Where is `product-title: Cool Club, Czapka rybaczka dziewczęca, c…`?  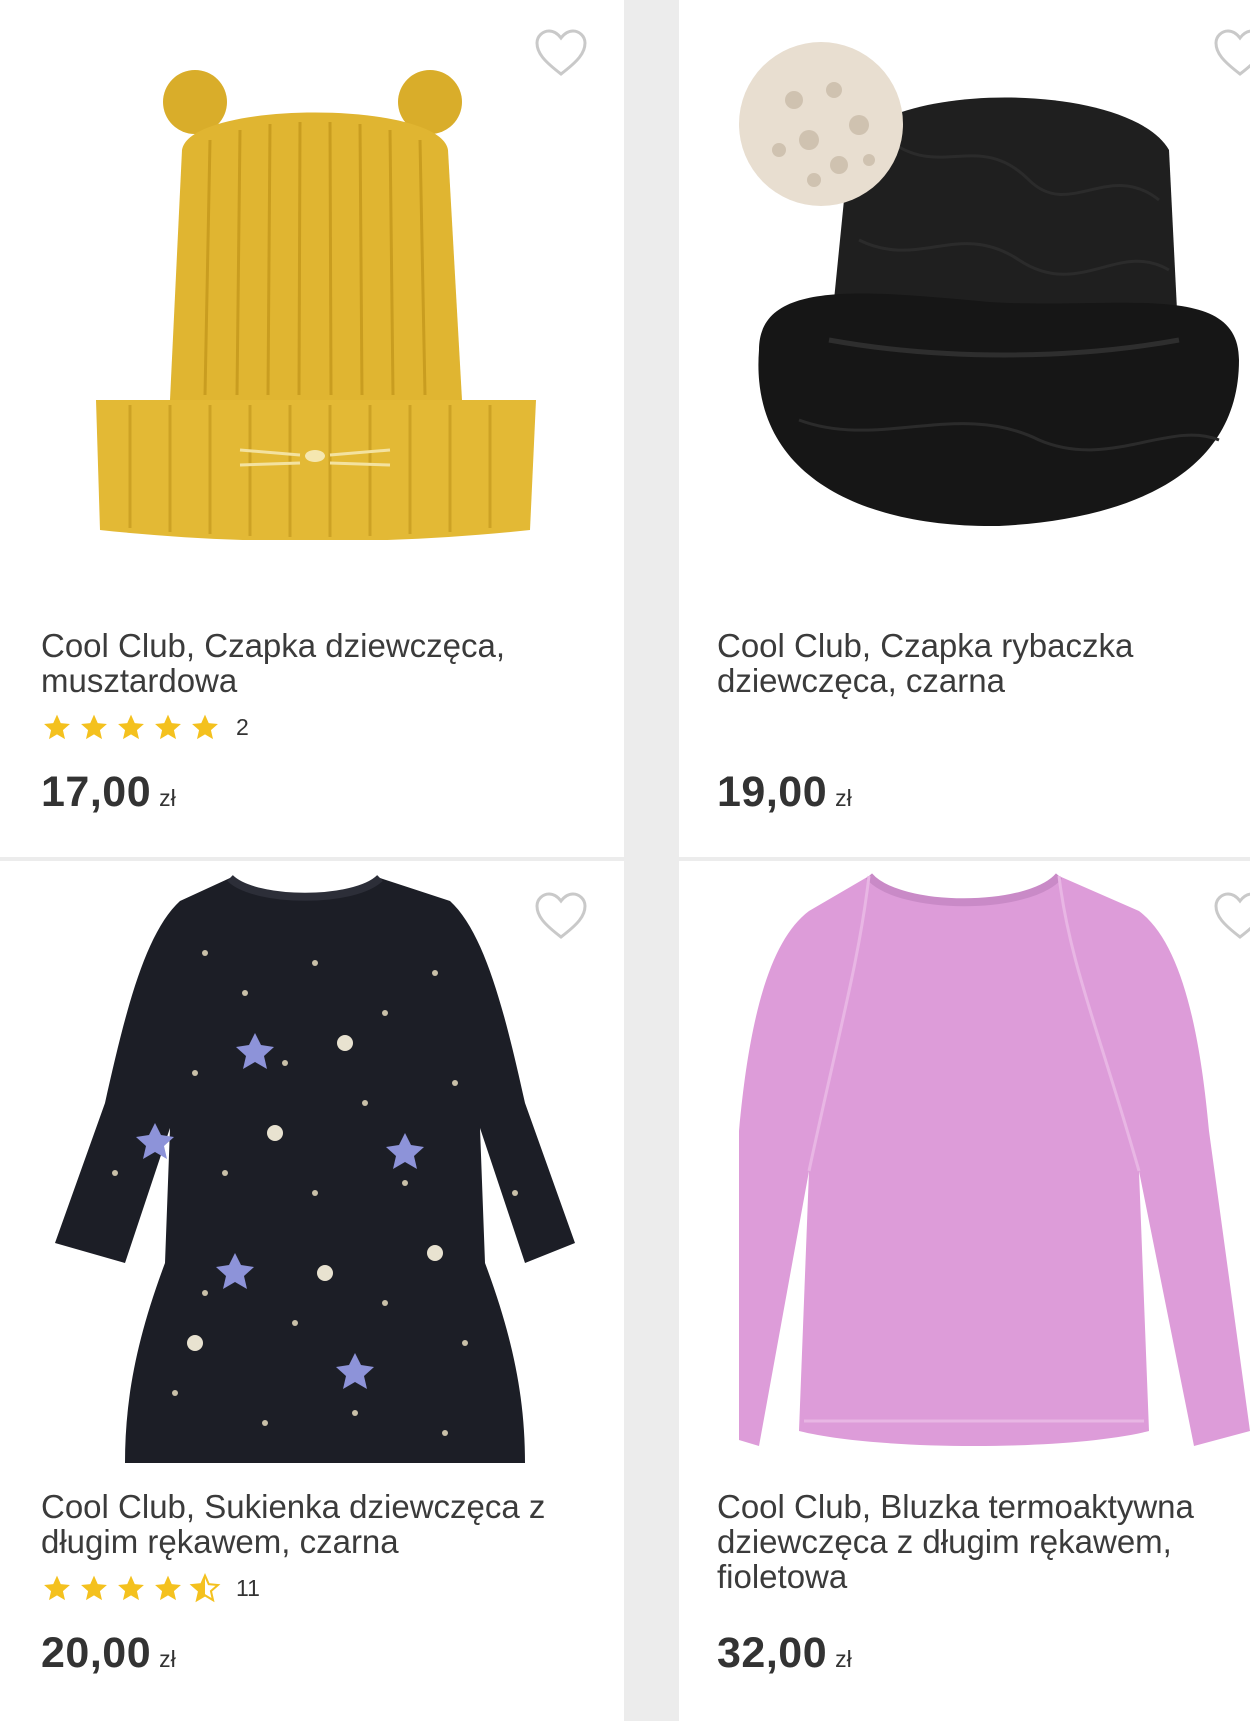 product-title: Cool Club, Czapka rybaczka dziewczęca, c… is located at coordinates (983, 663).